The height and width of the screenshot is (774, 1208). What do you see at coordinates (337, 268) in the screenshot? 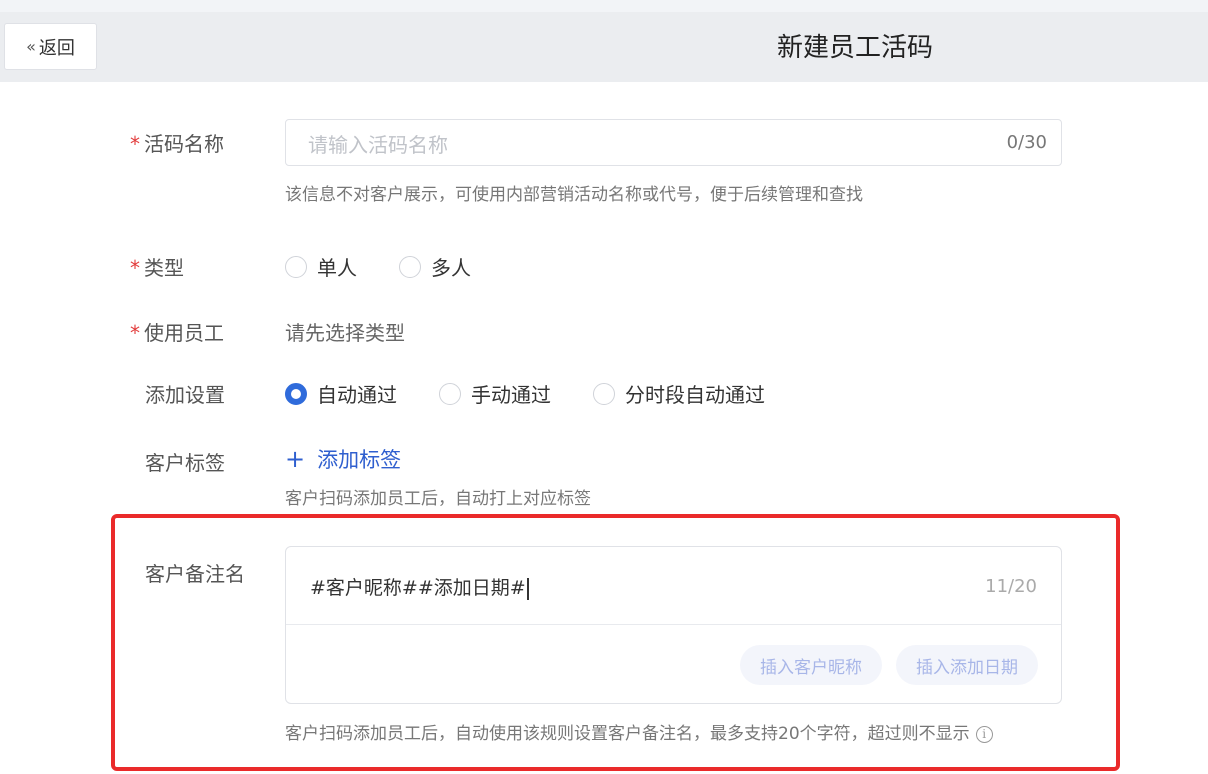
I see `type-option-label: 单人` at bounding box center [337, 268].